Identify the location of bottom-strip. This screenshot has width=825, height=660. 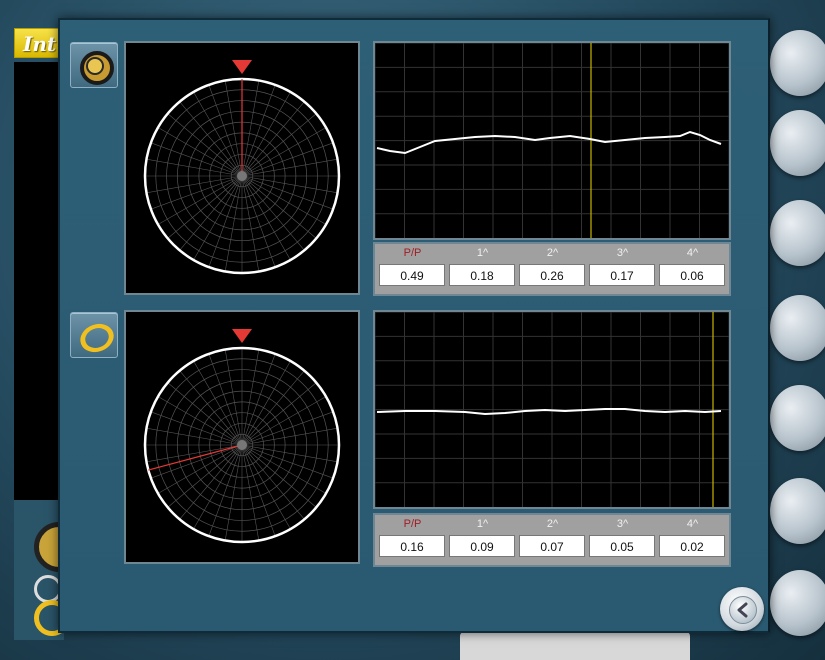
(575, 646).